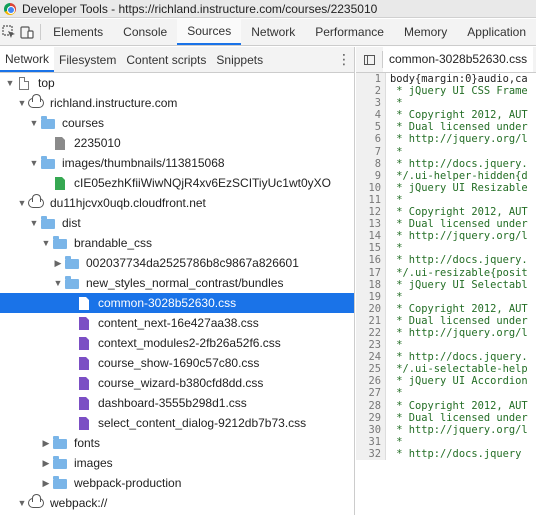  I want to click on tree-item: course_wizard-b380cfd8dd.css, so click(177, 383).